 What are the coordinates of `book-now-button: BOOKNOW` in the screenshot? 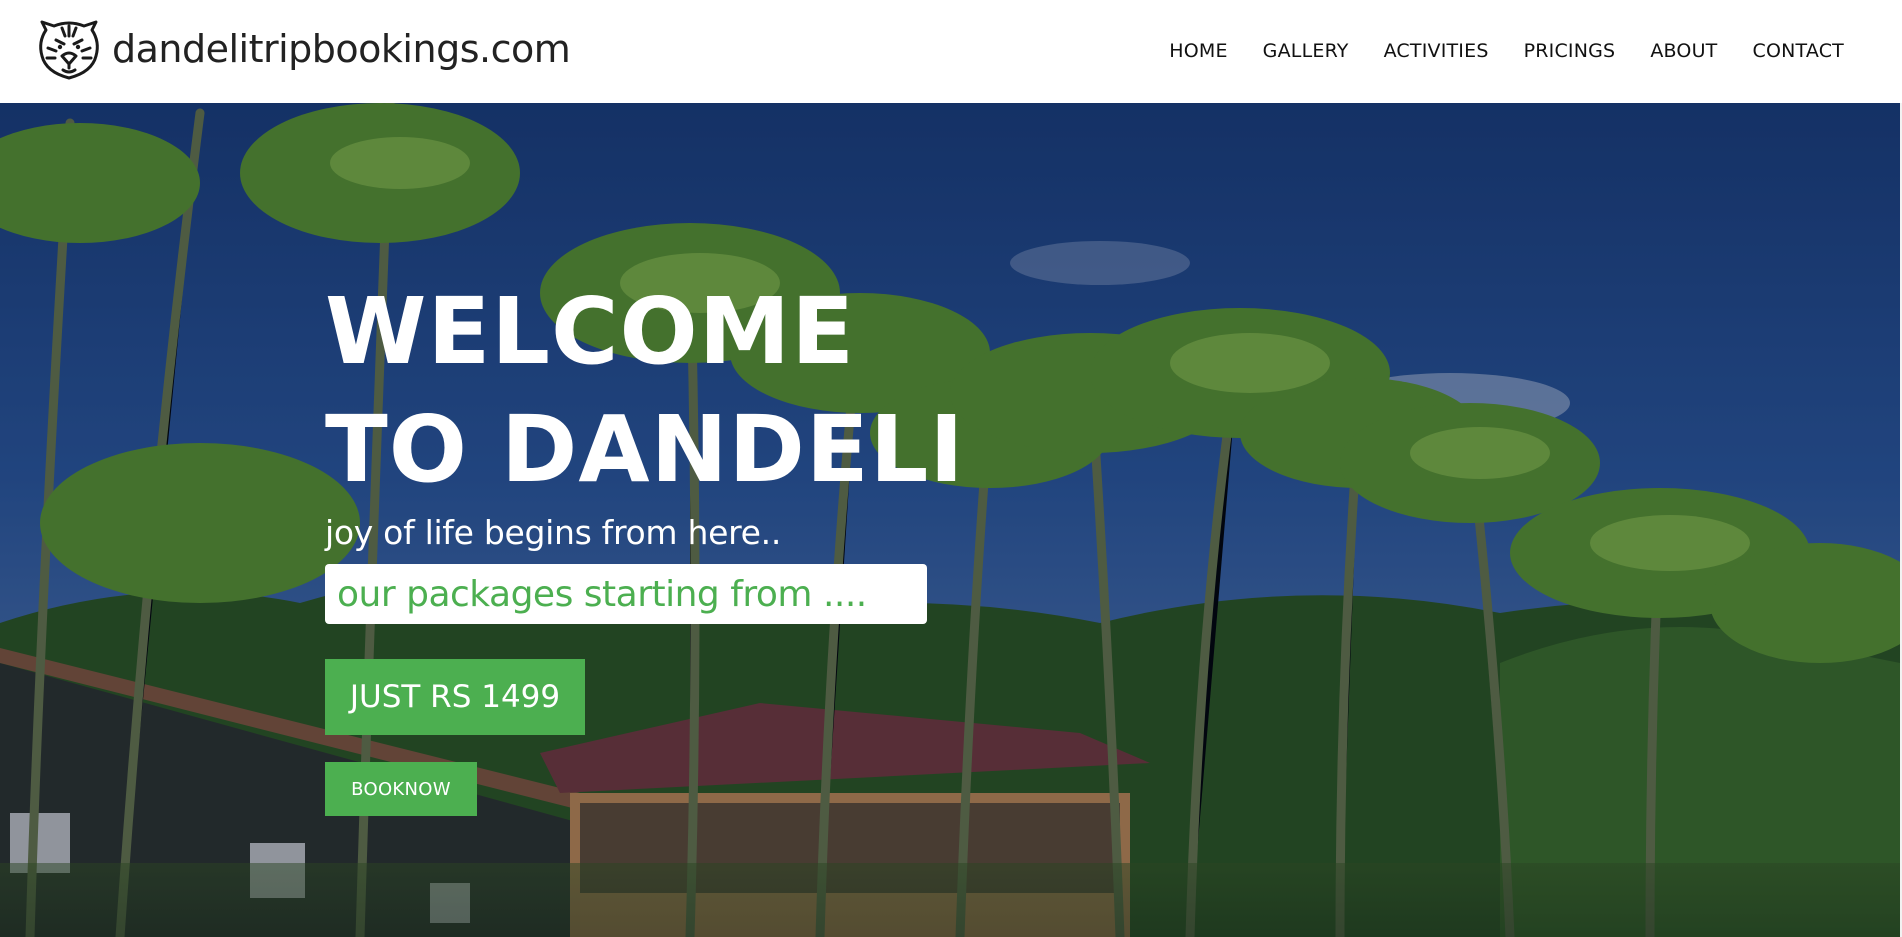 It's located at (401, 789).